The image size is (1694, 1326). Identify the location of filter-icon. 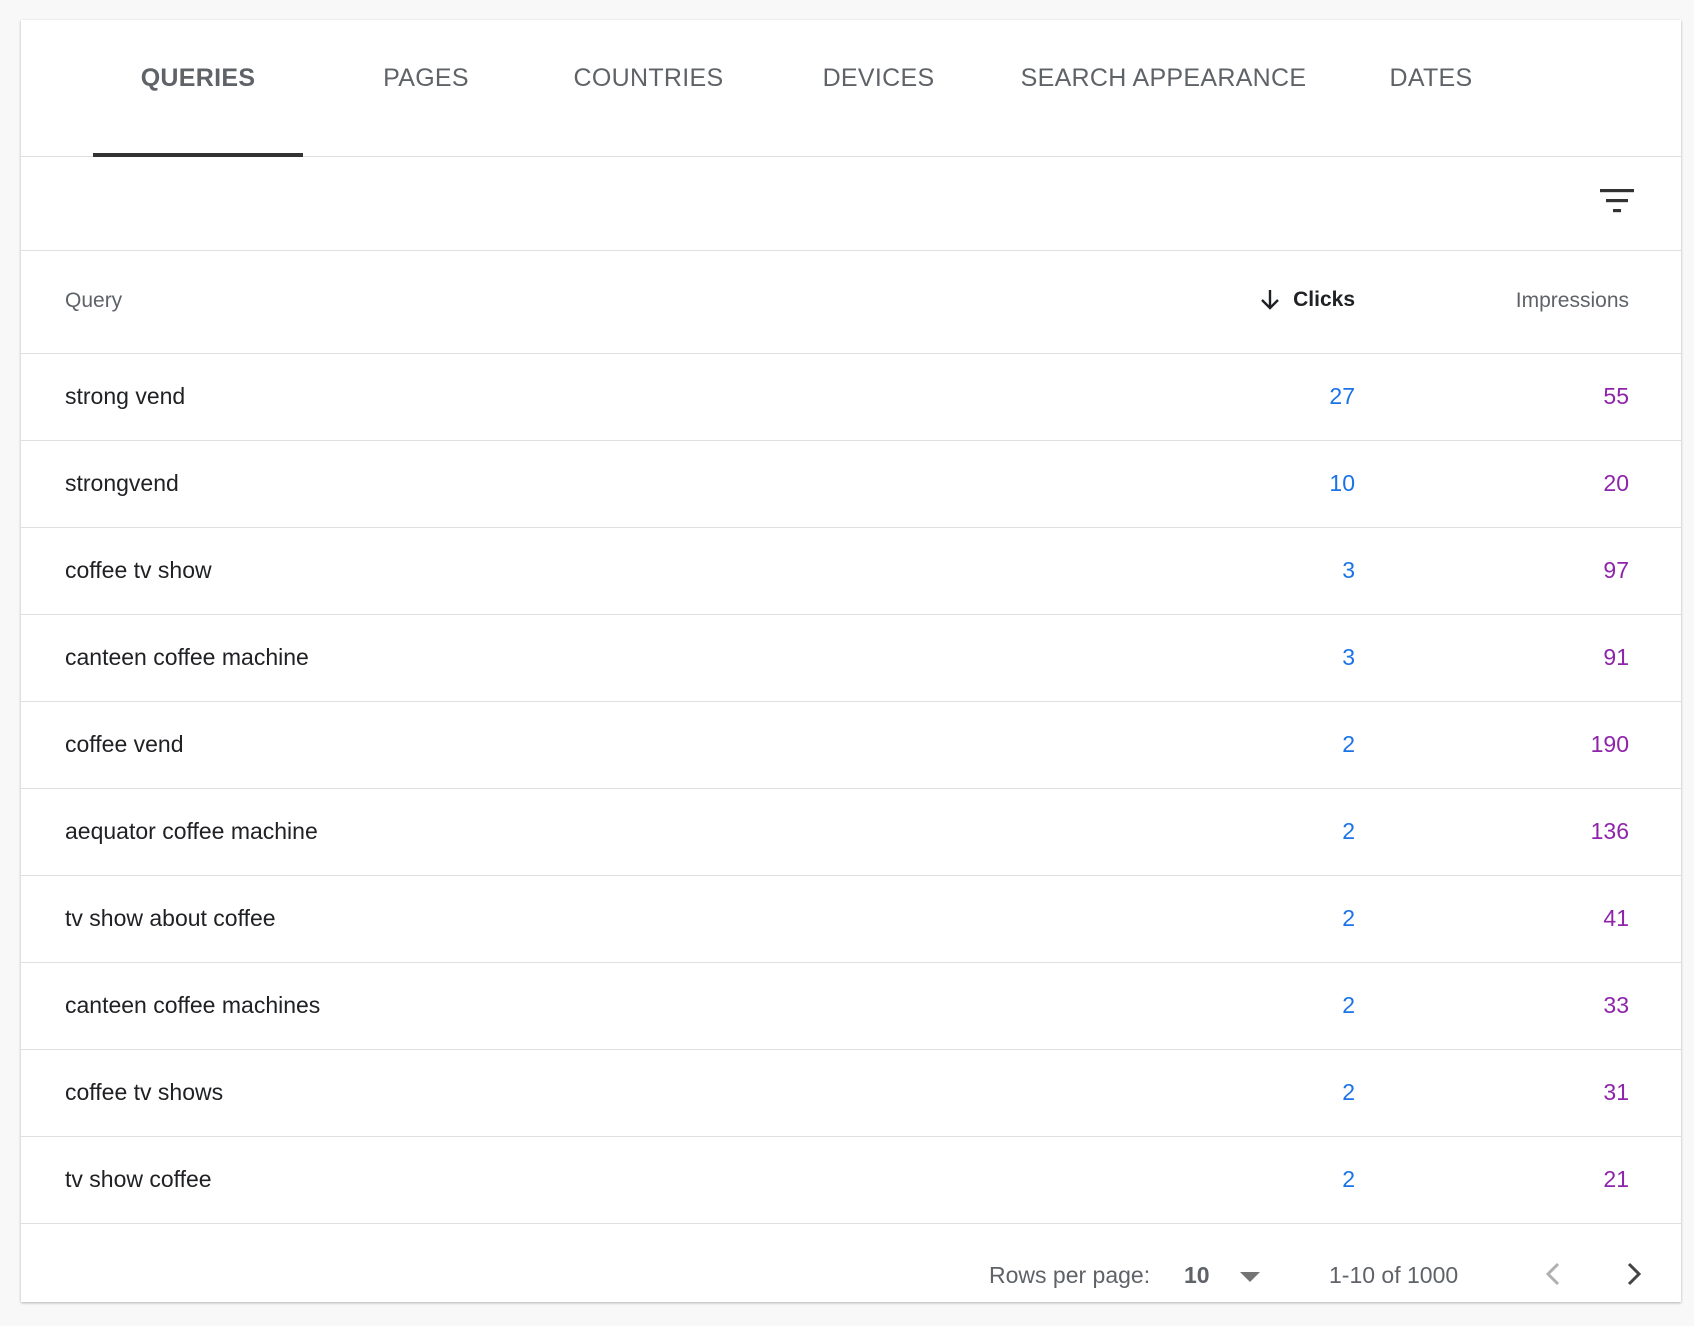
(1617, 201).